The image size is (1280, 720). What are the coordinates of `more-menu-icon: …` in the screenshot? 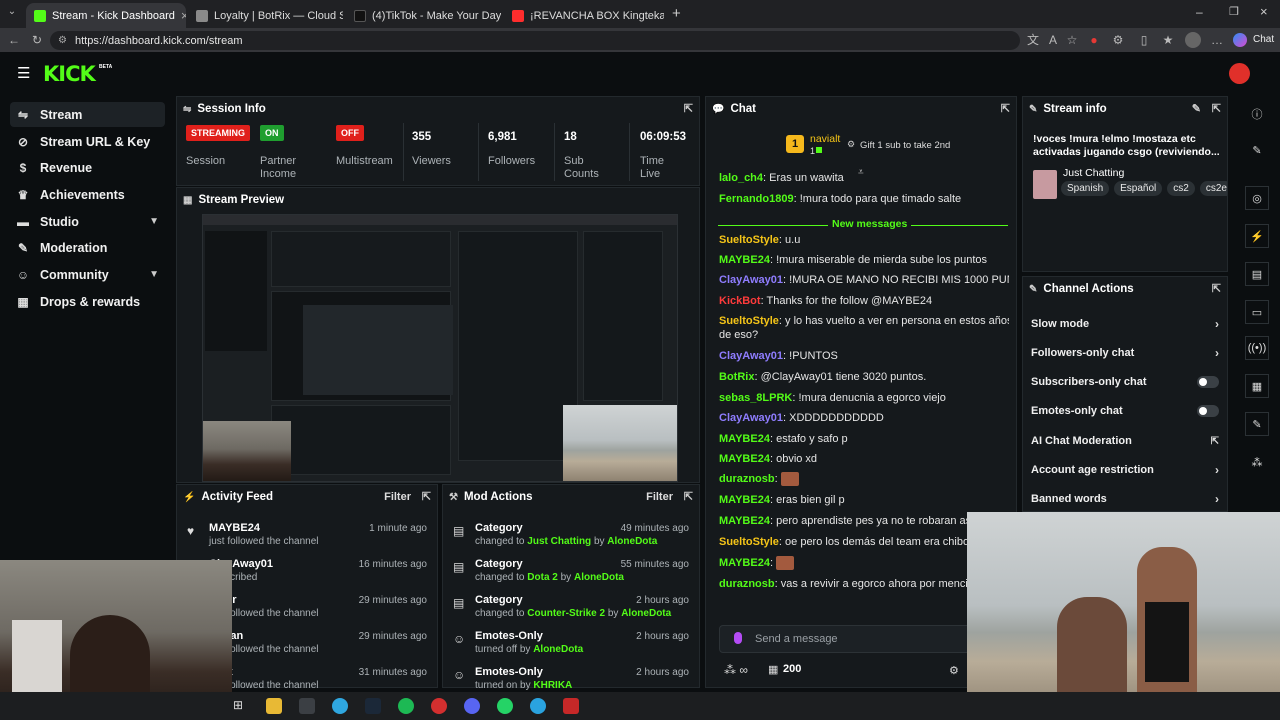 It's located at (1217, 40).